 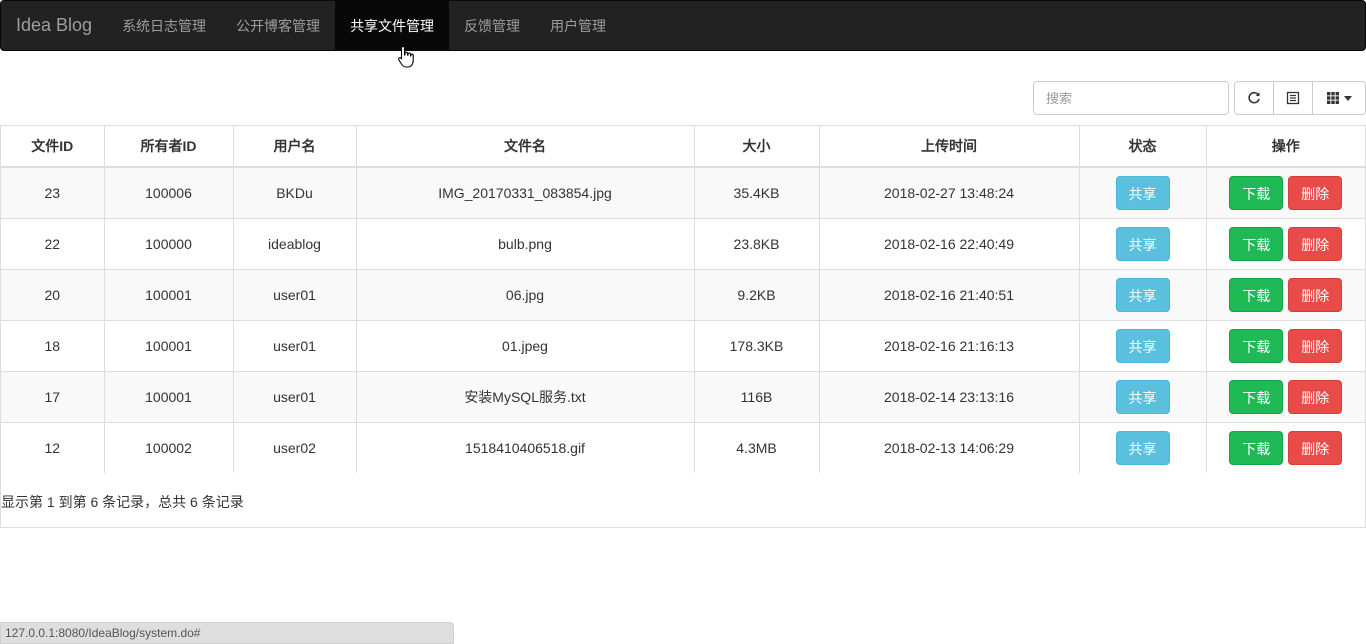 I want to click on search-input, so click(x=1131, y=98).